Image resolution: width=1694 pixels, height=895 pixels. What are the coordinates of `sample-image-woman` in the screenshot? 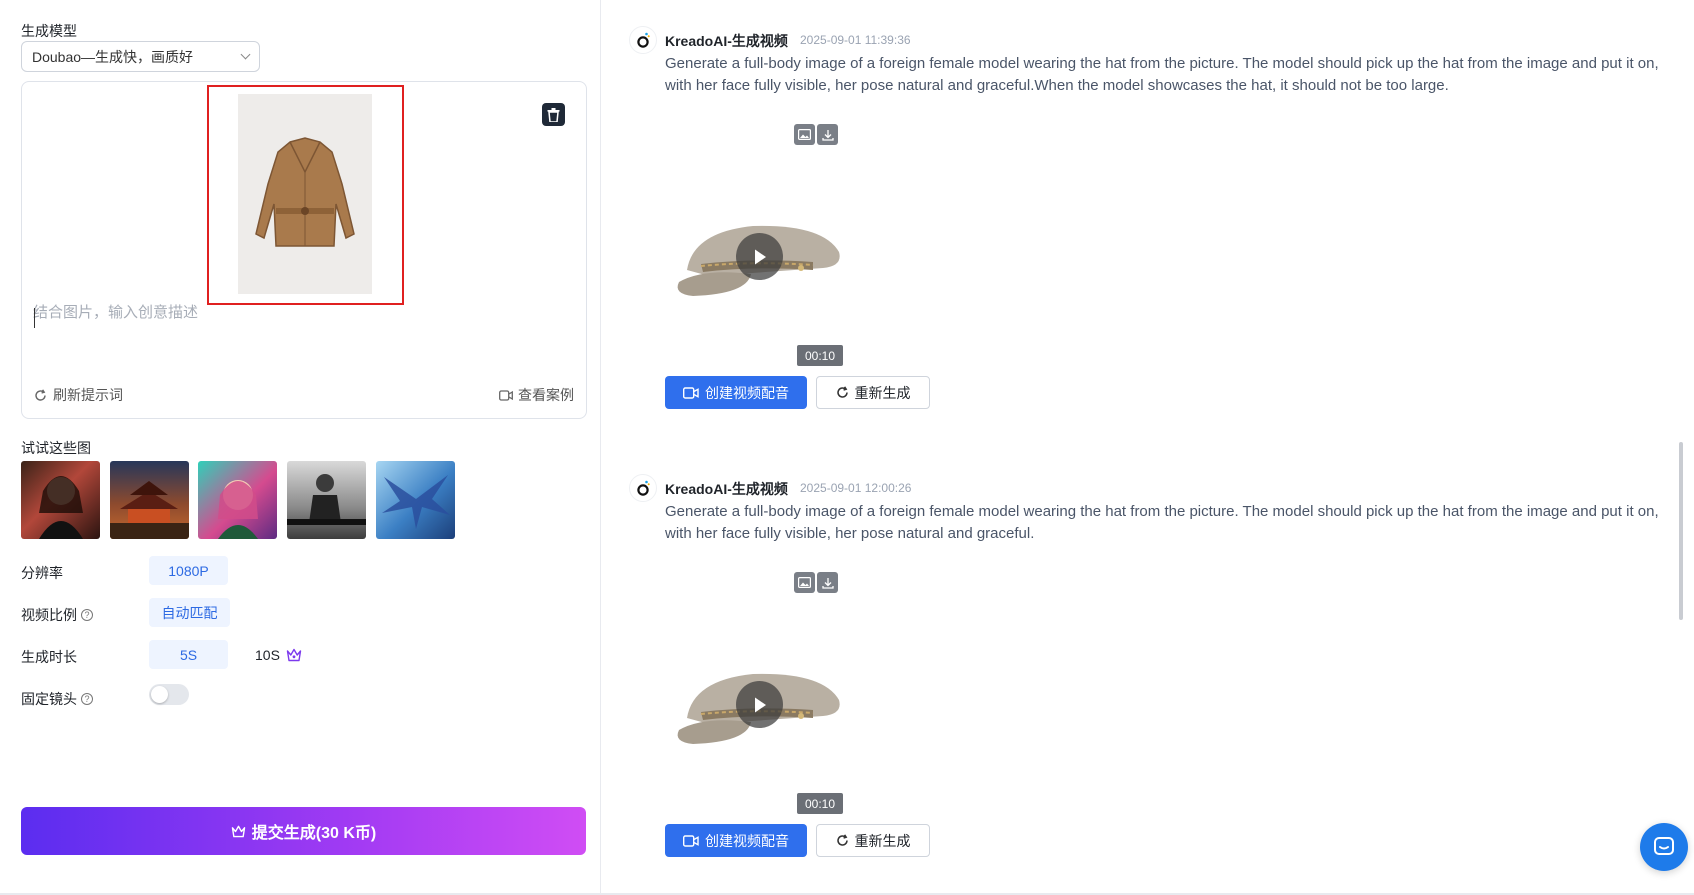 It's located at (60, 500).